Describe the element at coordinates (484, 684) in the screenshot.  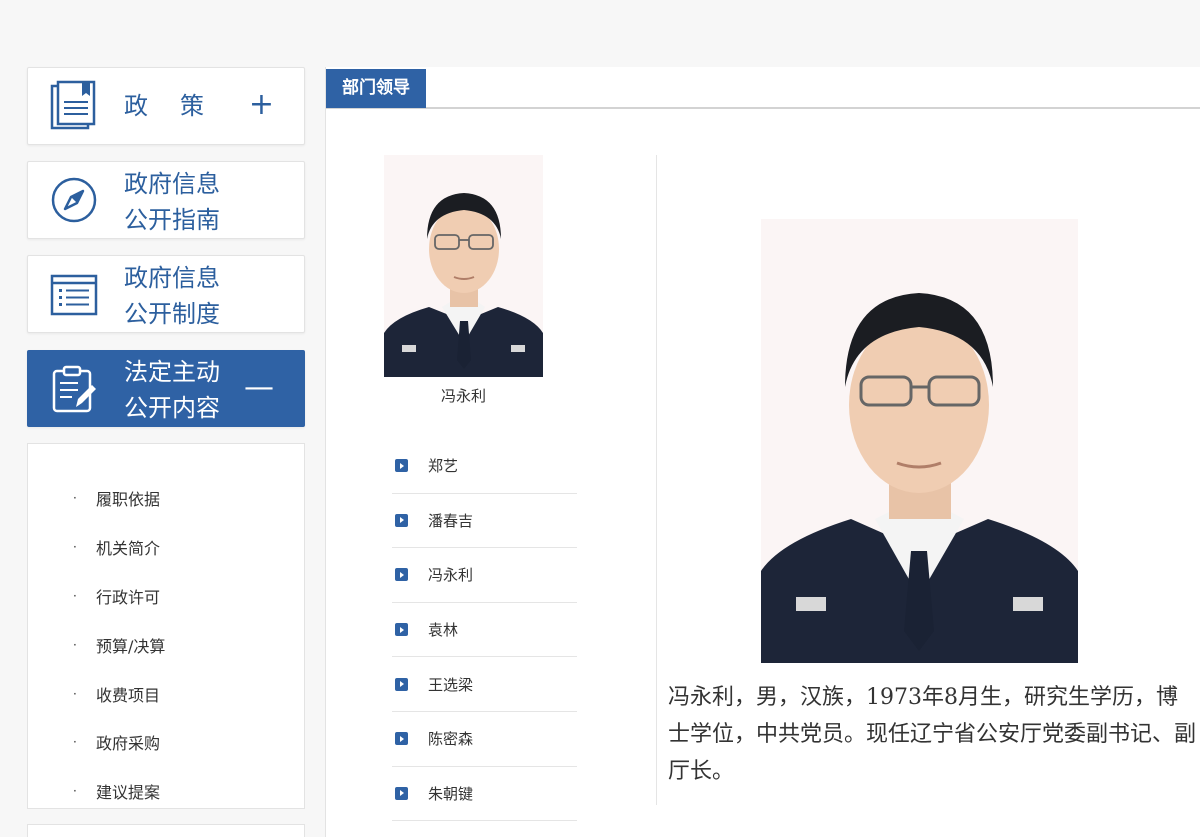
I see `leader-list-item: 王选梁` at that location.